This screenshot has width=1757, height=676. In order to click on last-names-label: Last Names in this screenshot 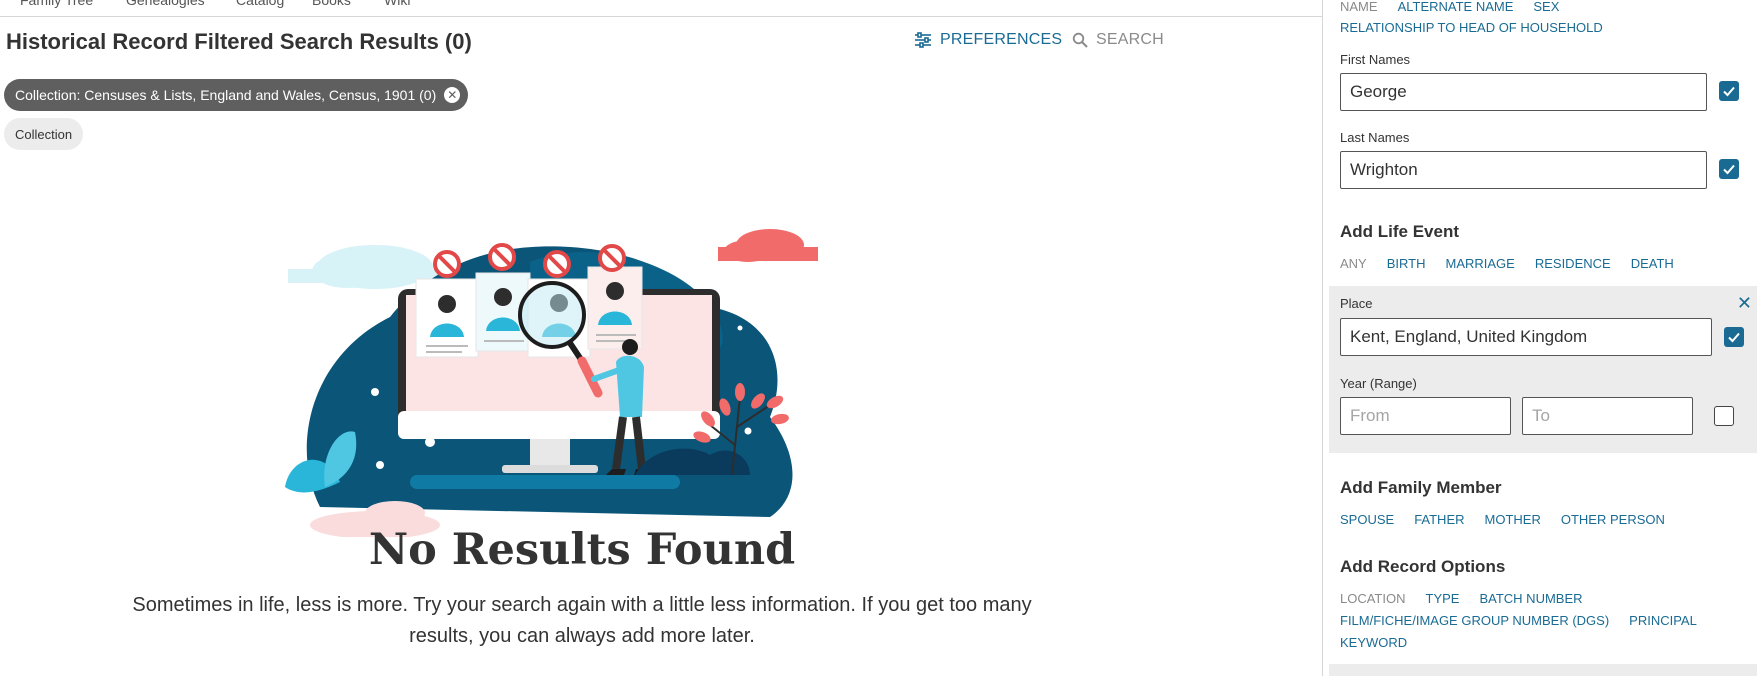, I will do `click(1375, 137)`.